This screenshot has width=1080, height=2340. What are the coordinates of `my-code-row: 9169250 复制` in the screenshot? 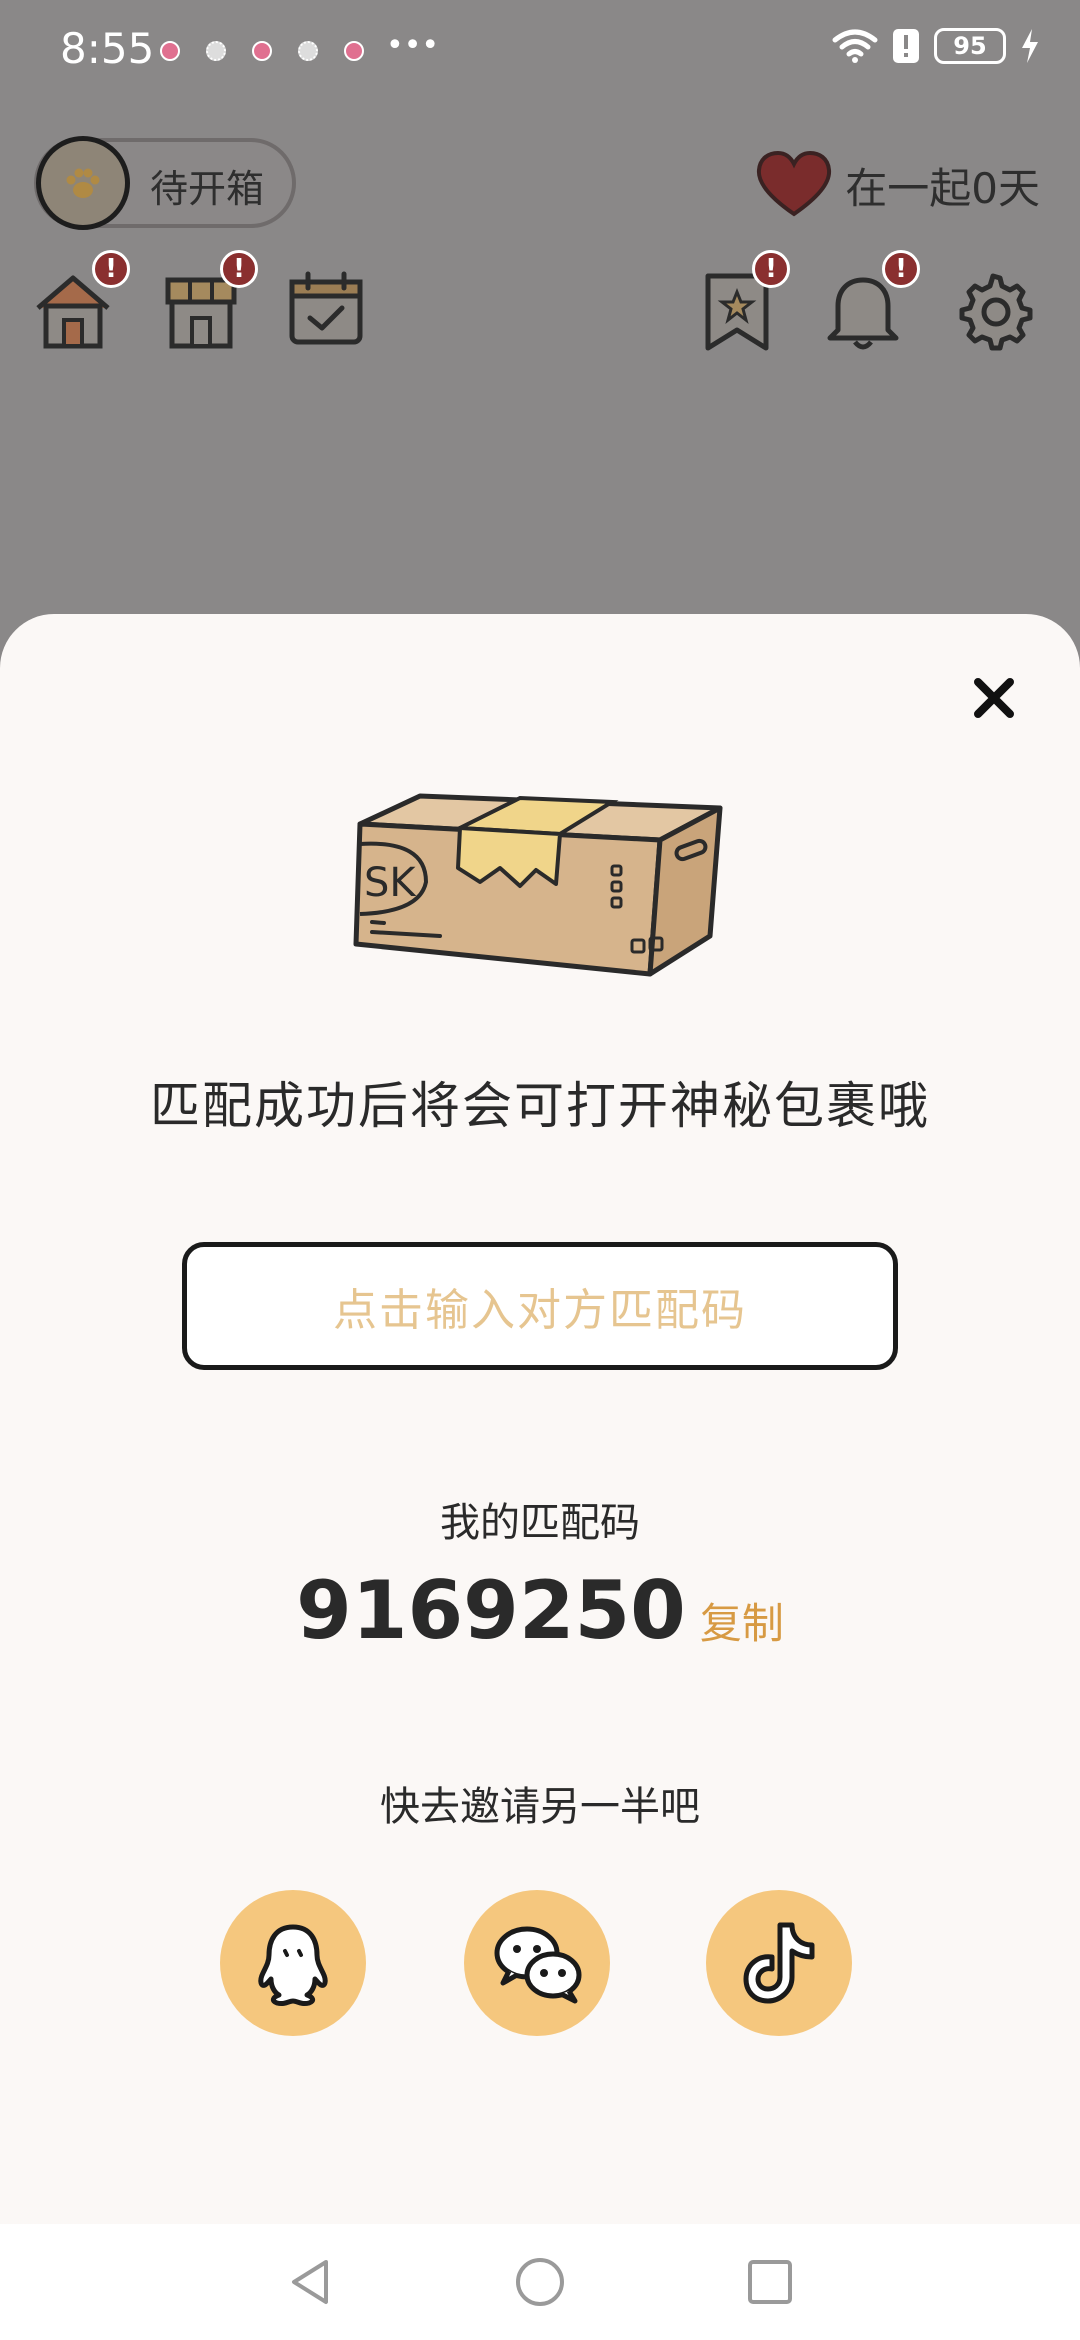 It's located at (540, 1610).